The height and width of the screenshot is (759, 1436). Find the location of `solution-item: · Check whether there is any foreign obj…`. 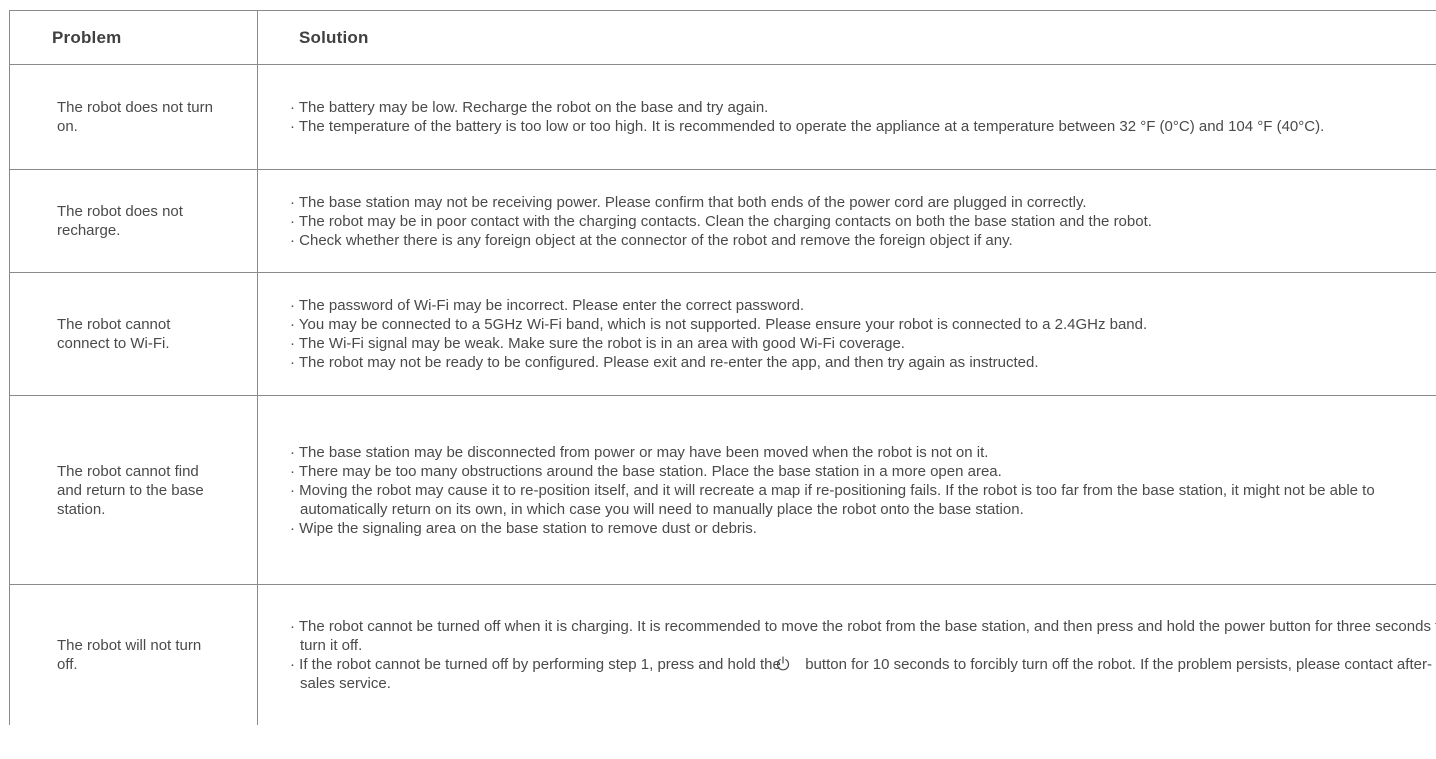

solution-item: · Check whether there is any foreign obj… is located at coordinates (651, 240).